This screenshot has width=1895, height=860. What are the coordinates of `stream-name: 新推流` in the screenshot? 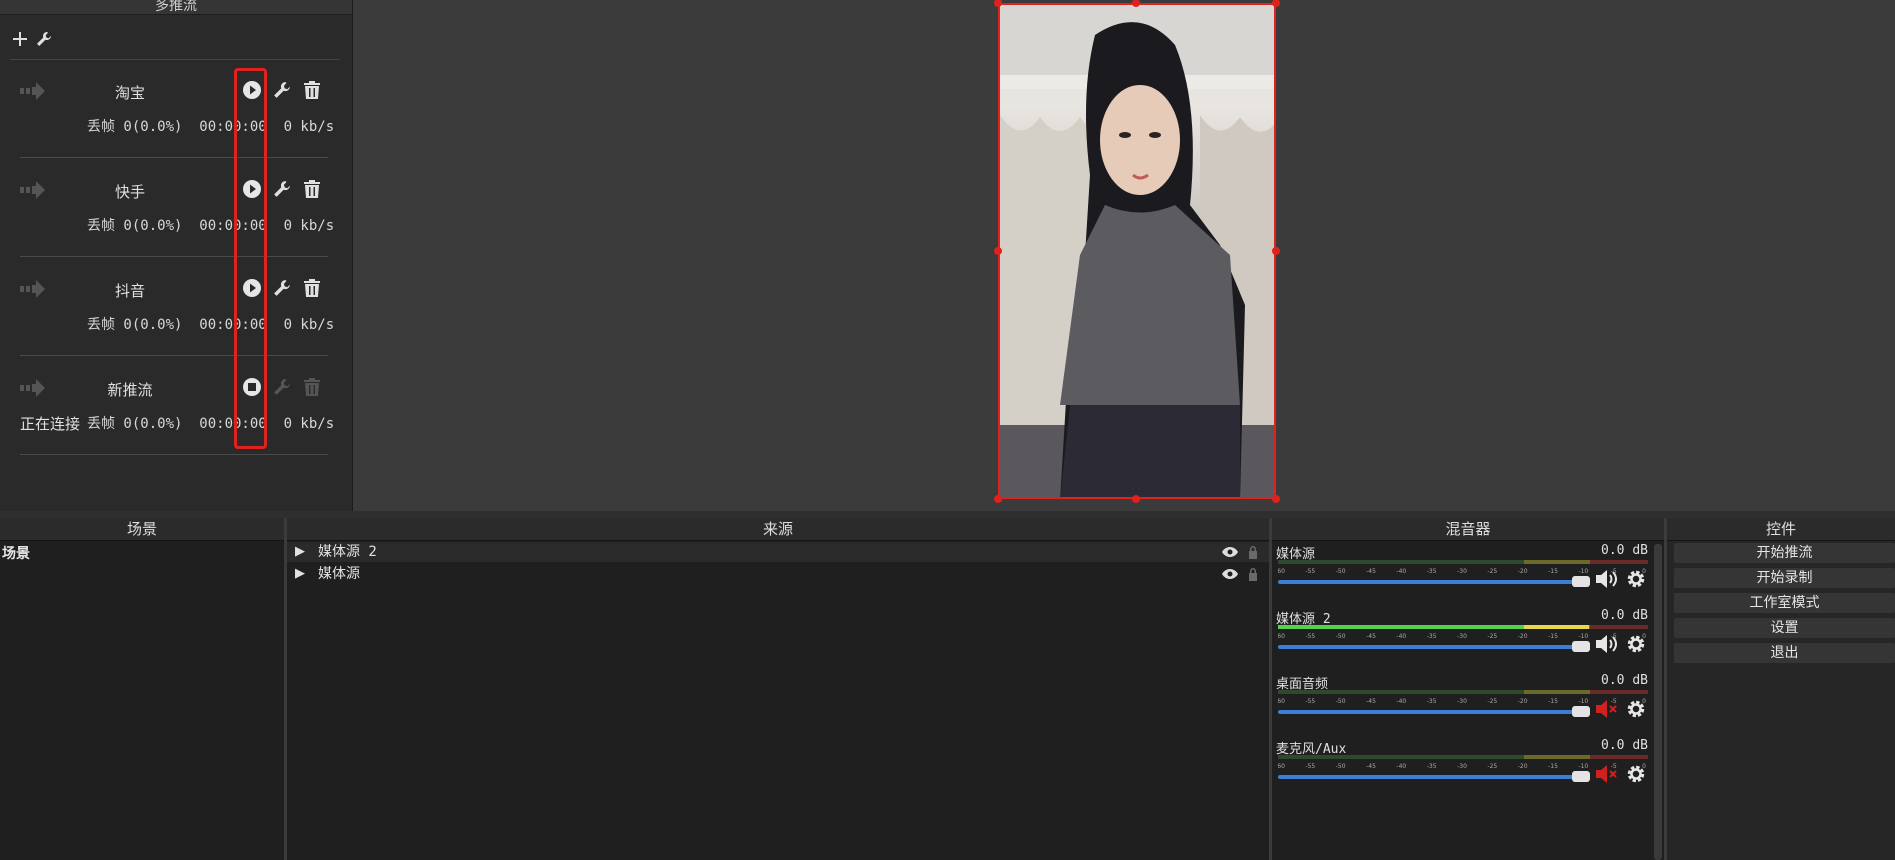 It's located at (130, 390).